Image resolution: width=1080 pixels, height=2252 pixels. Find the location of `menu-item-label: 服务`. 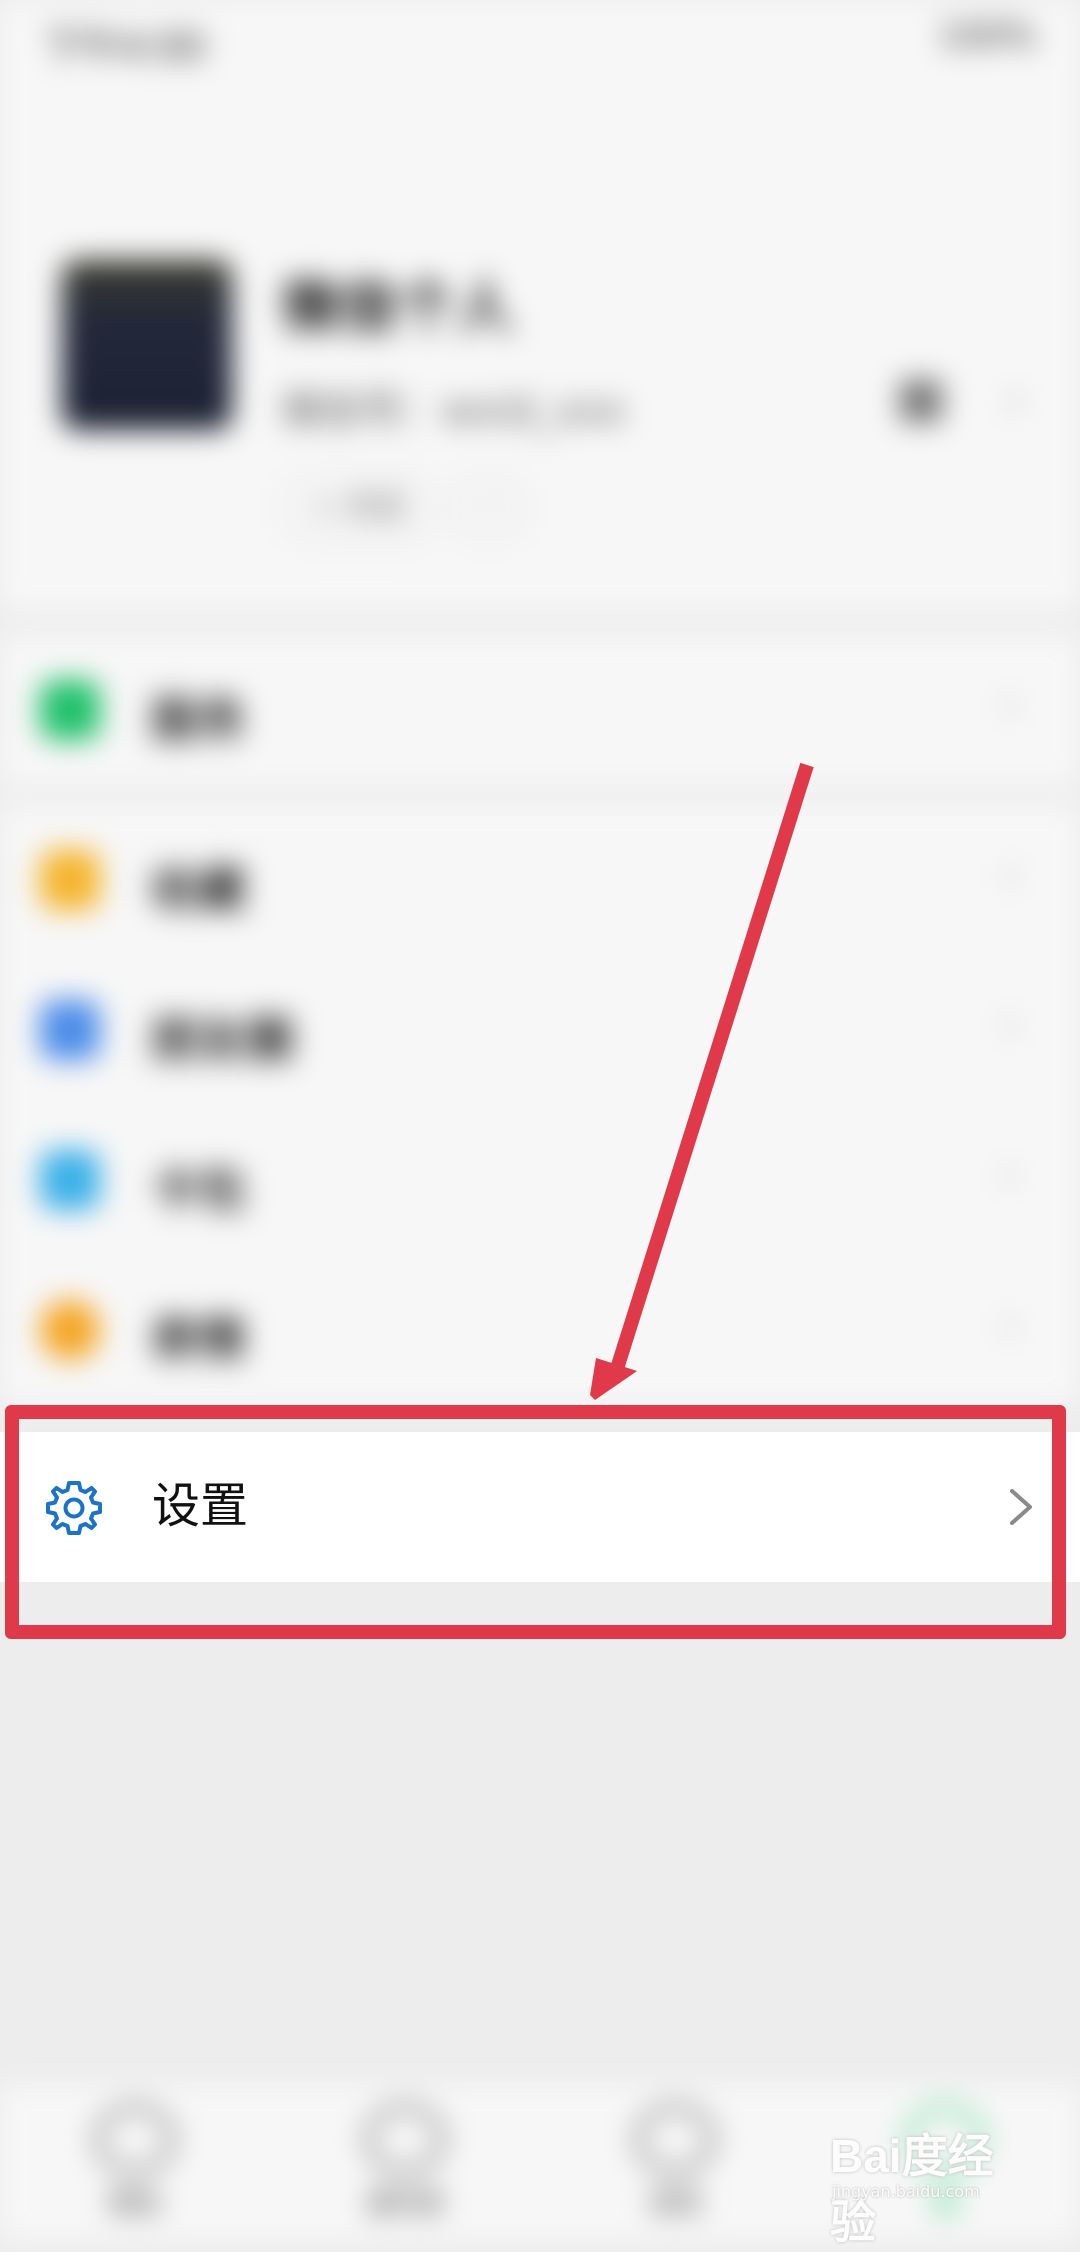

menu-item-label: 服务 is located at coordinates (198, 720).